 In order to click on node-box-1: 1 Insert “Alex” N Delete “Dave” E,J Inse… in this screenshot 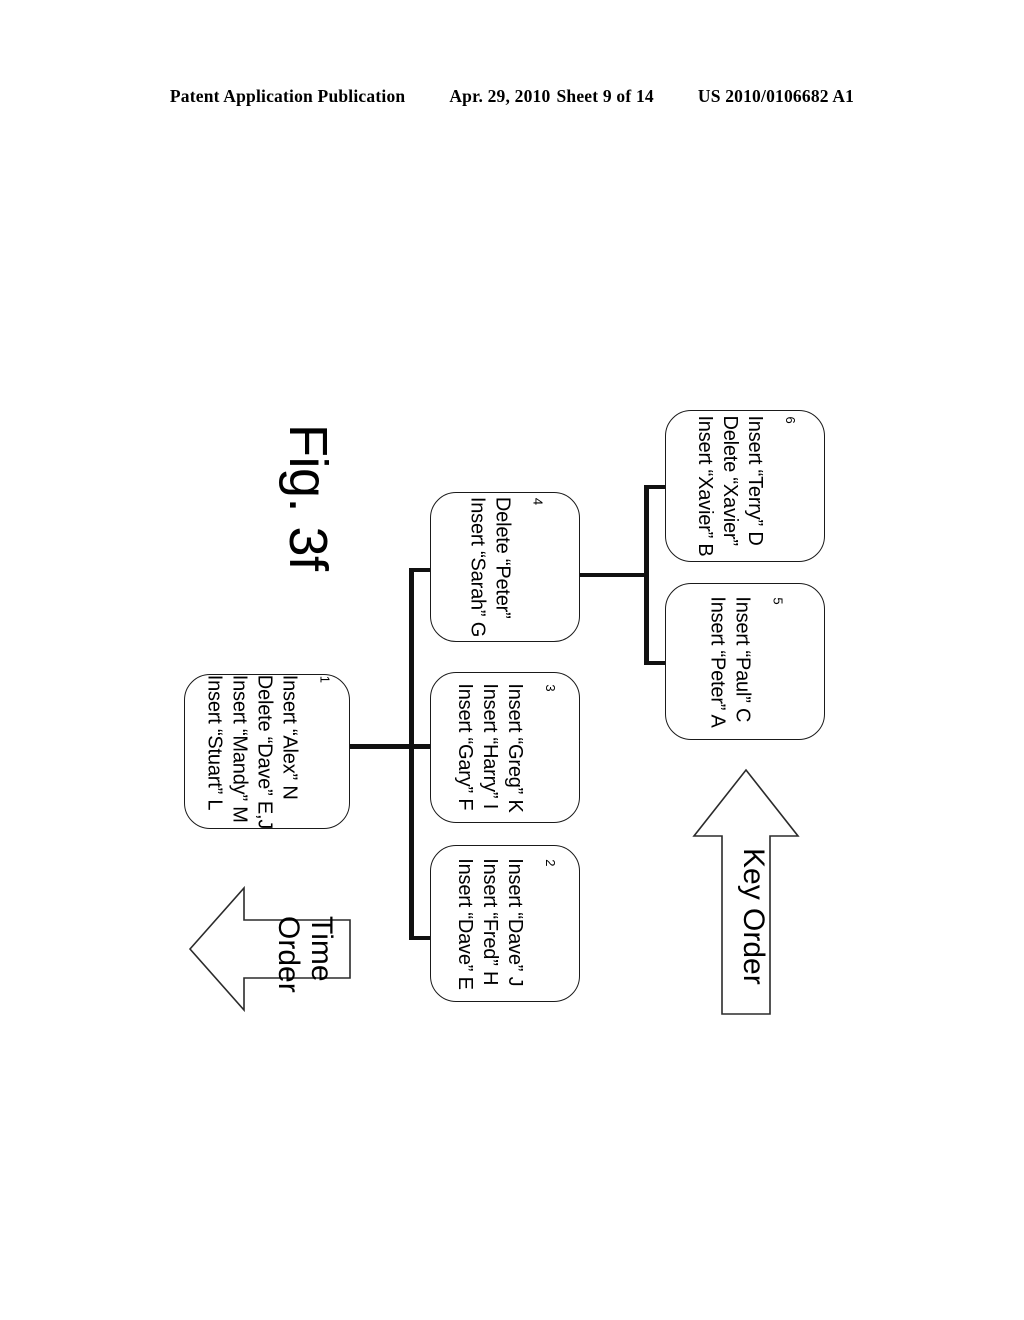, I will do `click(267, 751)`.